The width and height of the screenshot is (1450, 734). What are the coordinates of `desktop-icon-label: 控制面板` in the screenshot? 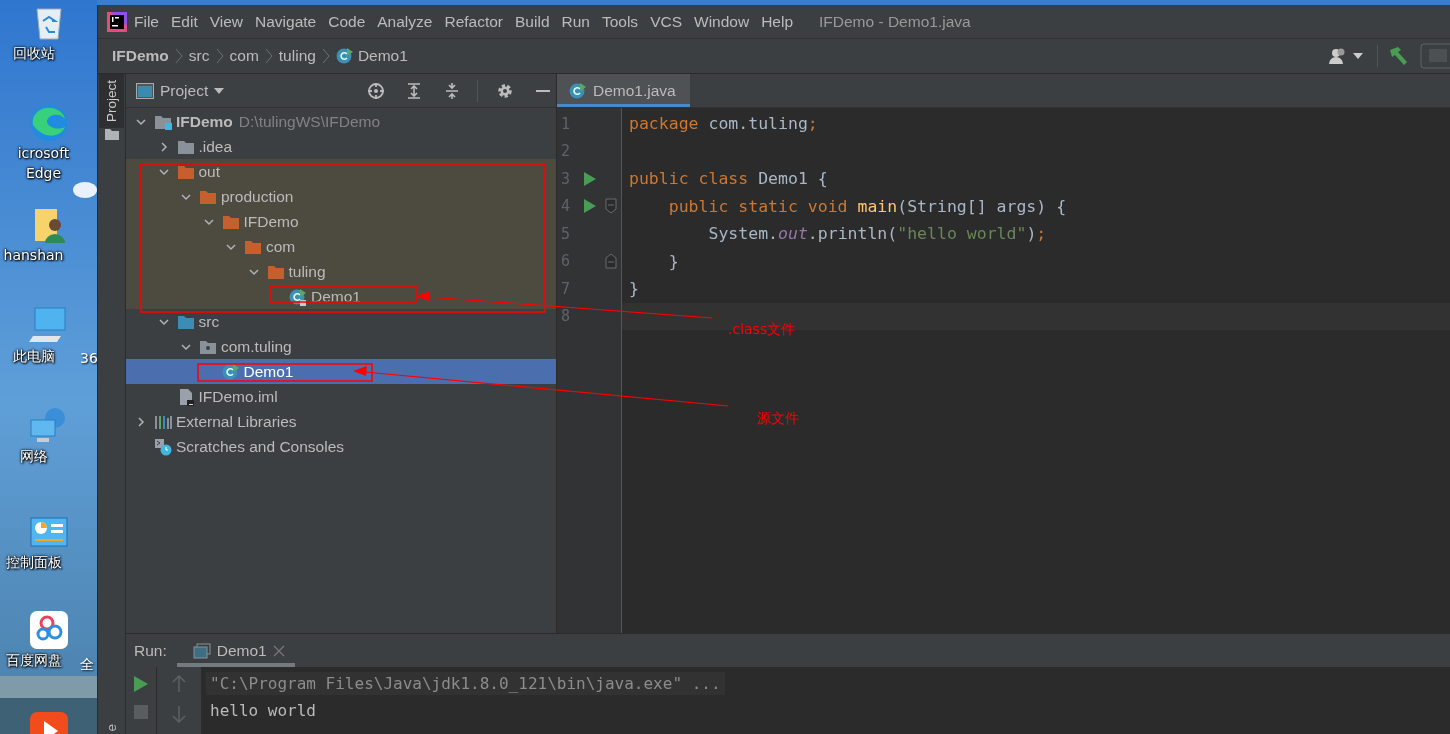 It's located at (33, 562).